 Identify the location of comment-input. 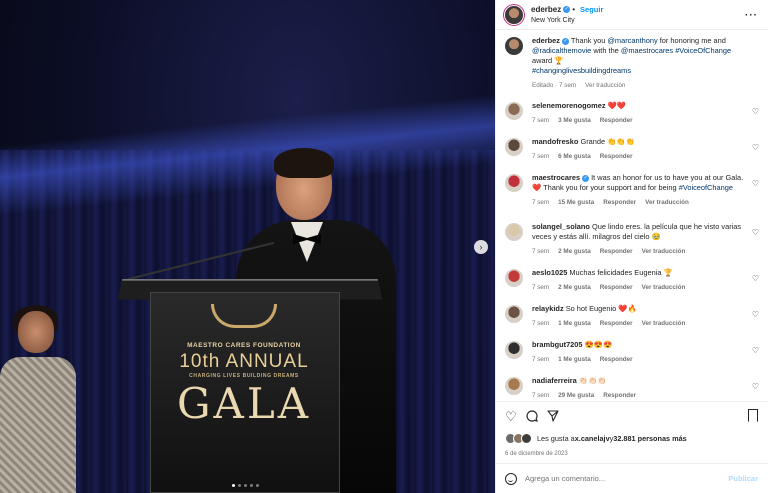
(620, 478).